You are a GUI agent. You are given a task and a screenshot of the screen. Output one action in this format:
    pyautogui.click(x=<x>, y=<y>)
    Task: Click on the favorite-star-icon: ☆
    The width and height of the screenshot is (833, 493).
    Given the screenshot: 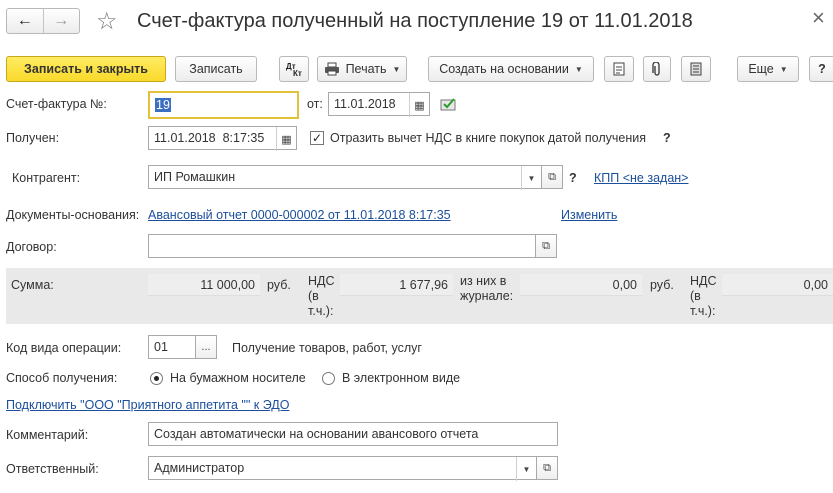 What is the action you would take?
    pyautogui.click(x=107, y=21)
    